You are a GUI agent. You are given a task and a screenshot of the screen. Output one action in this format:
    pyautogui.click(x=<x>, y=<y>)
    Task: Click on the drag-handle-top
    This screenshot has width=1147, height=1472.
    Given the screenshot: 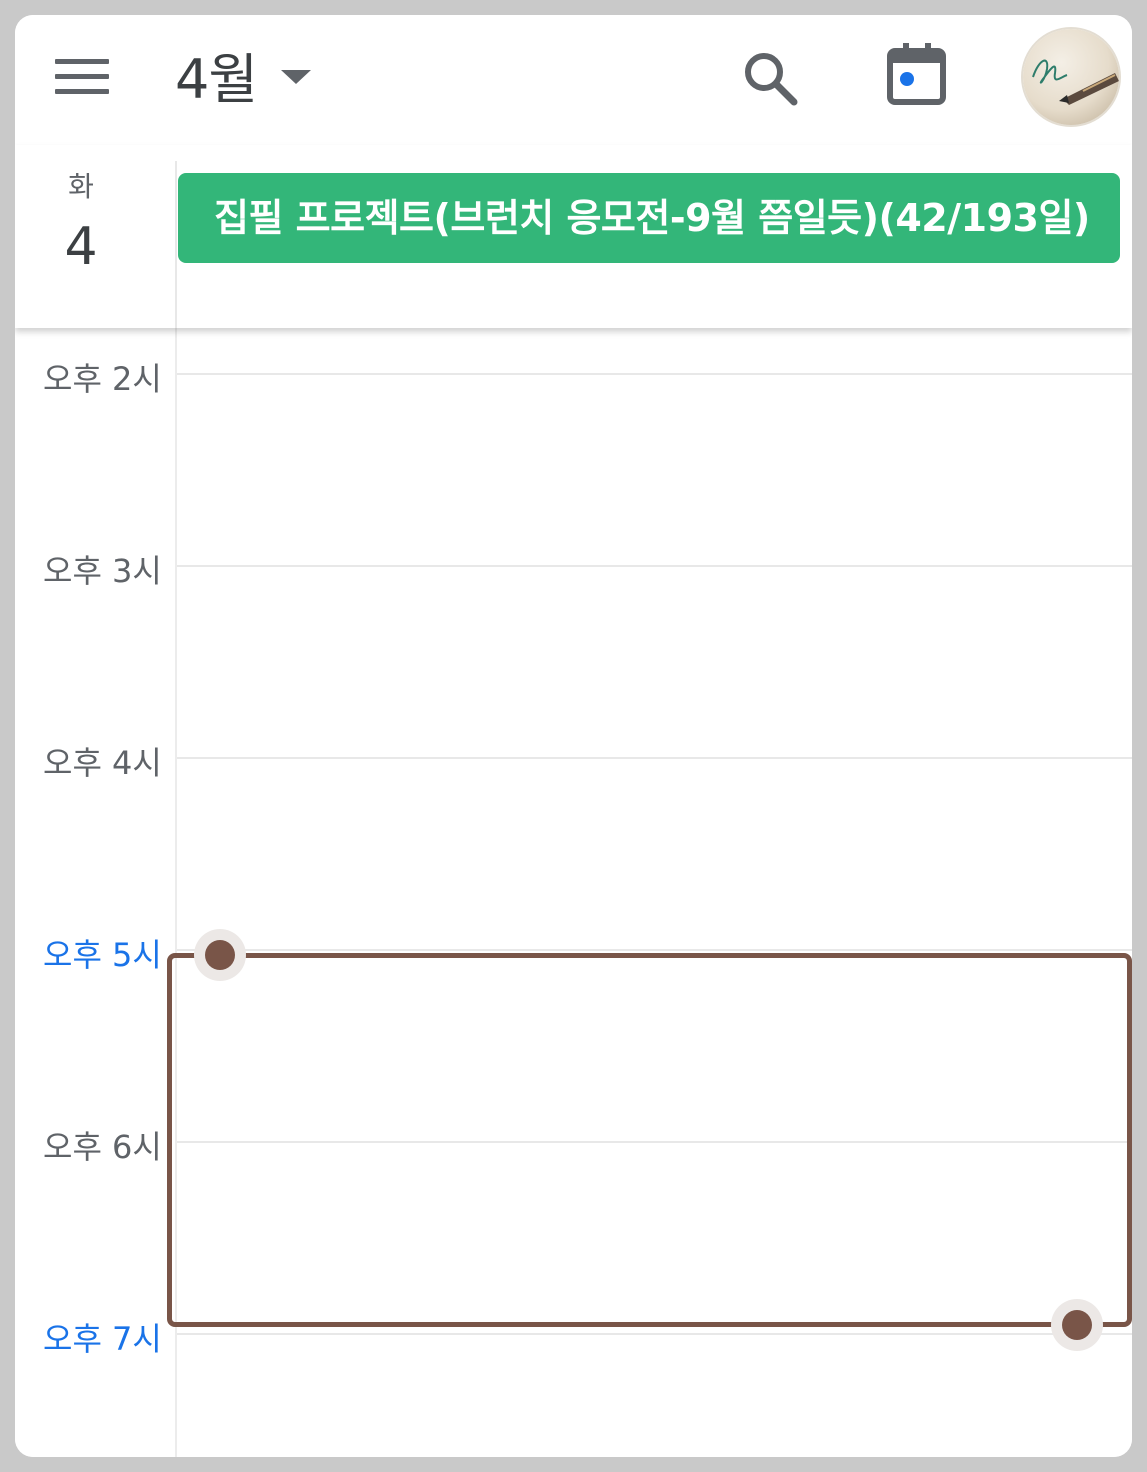 What is the action you would take?
    pyautogui.click(x=220, y=955)
    